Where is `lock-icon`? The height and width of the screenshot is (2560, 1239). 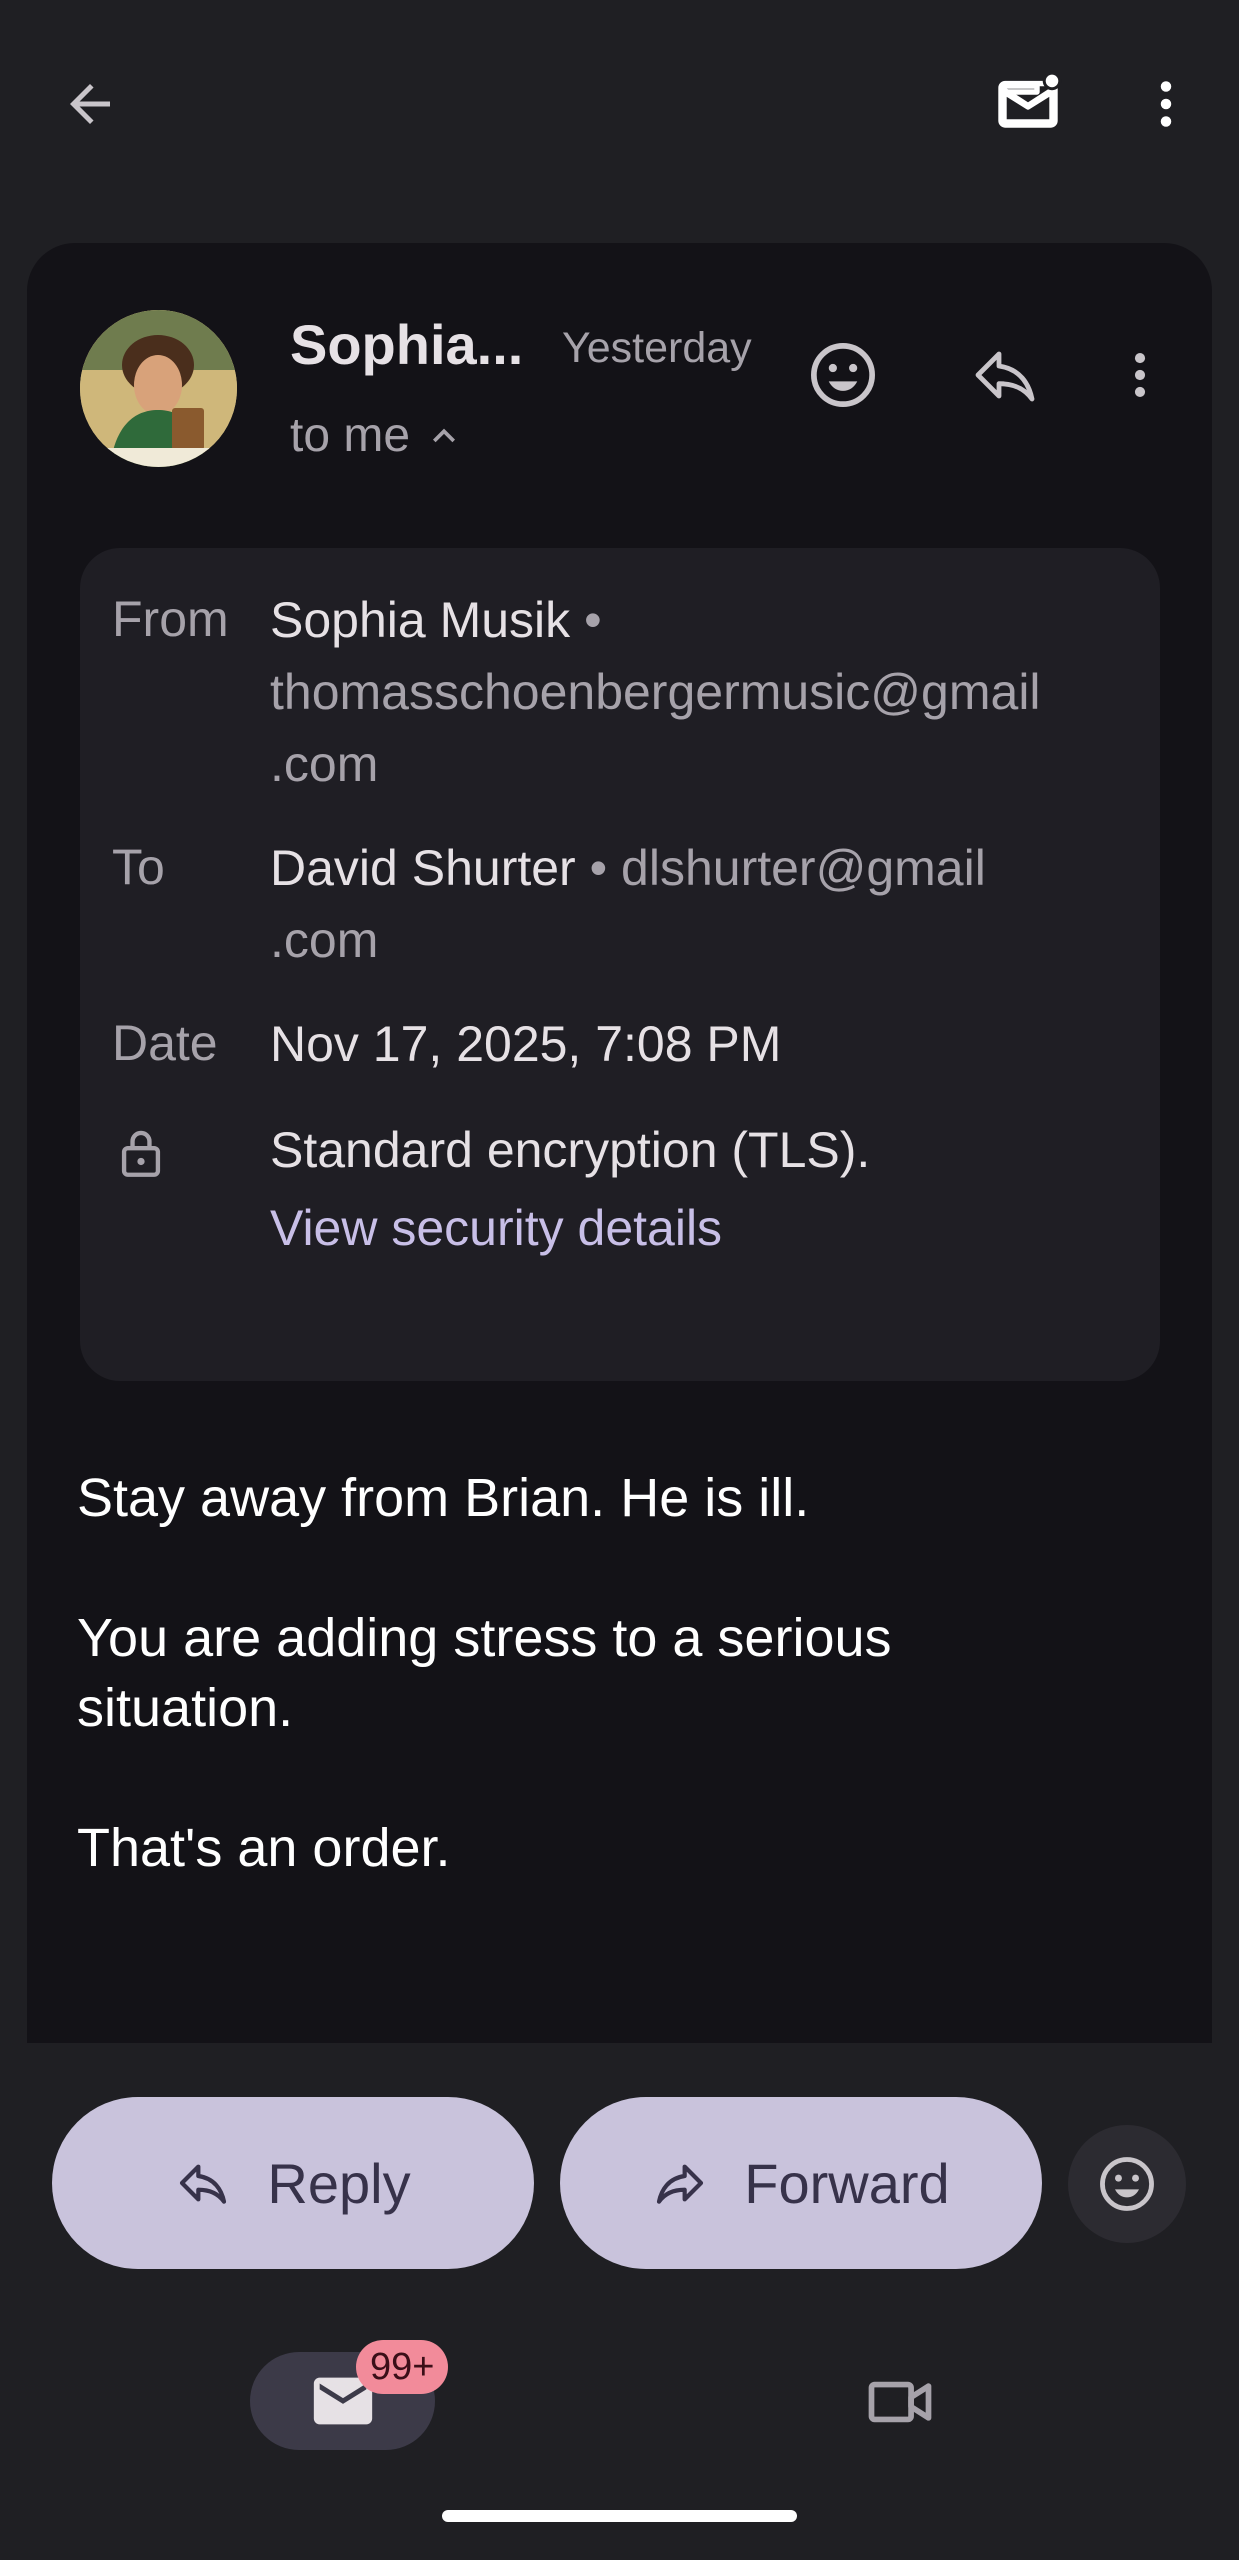
lock-icon is located at coordinates (141, 1153).